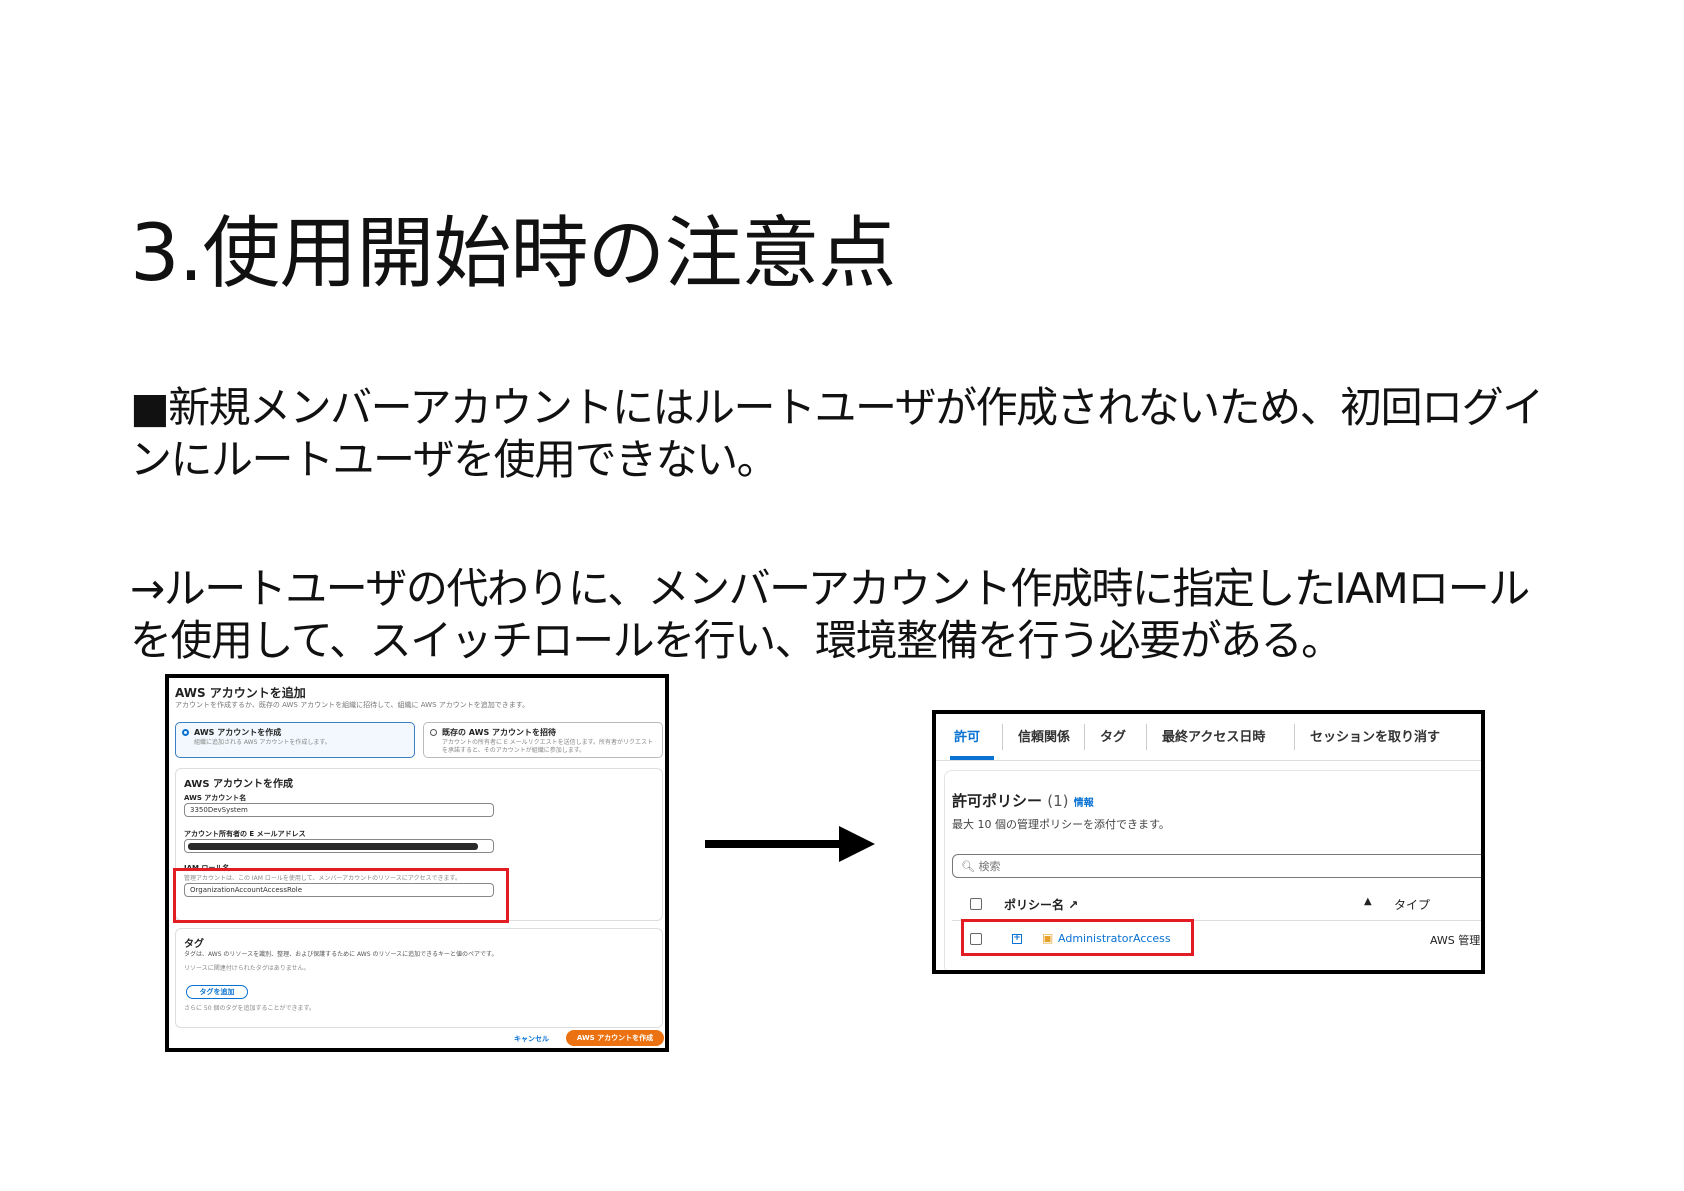 This screenshot has height=1191, width=1684. What do you see at coordinates (615, 1038) in the screenshot?
I see `create-account-button: AWS アカウントを作成` at bounding box center [615, 1038].